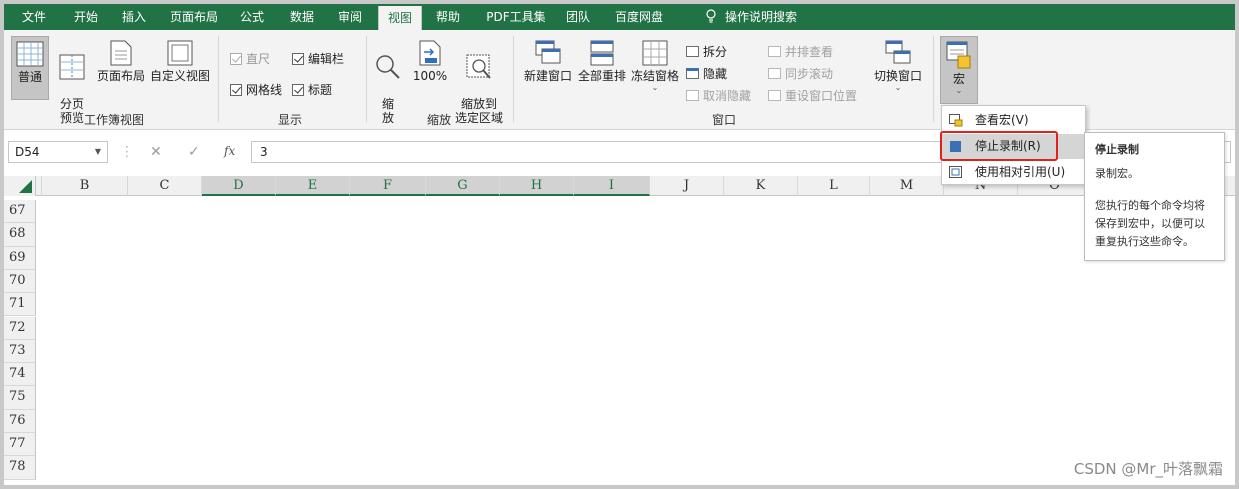  Describe the element at coordinates (156, 152) in the screenshot. I see `cancel-icon: ✕` at that location.